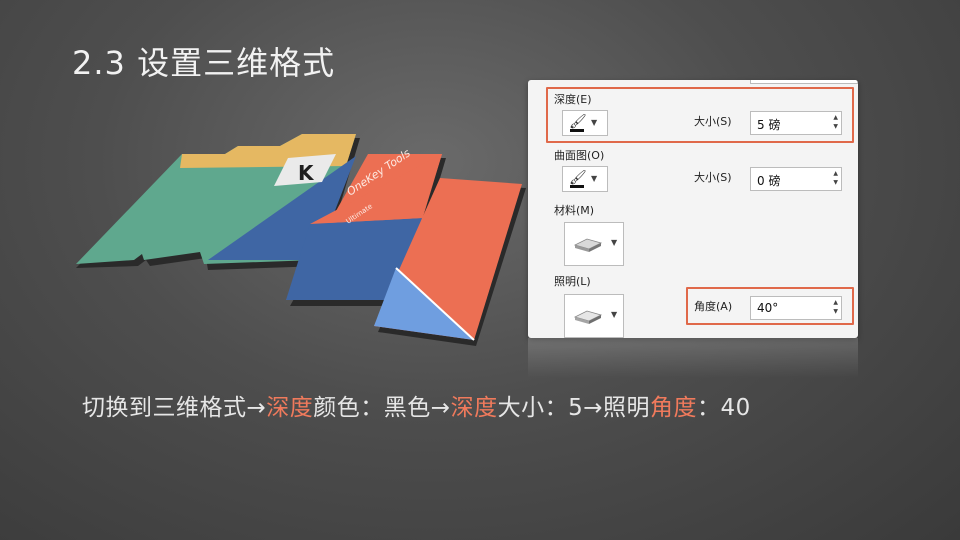 This screenshot has width=960, height=540. Describe the element at coordinates (693, 358) in the screenshot. I see `panel-reflection` at that location.